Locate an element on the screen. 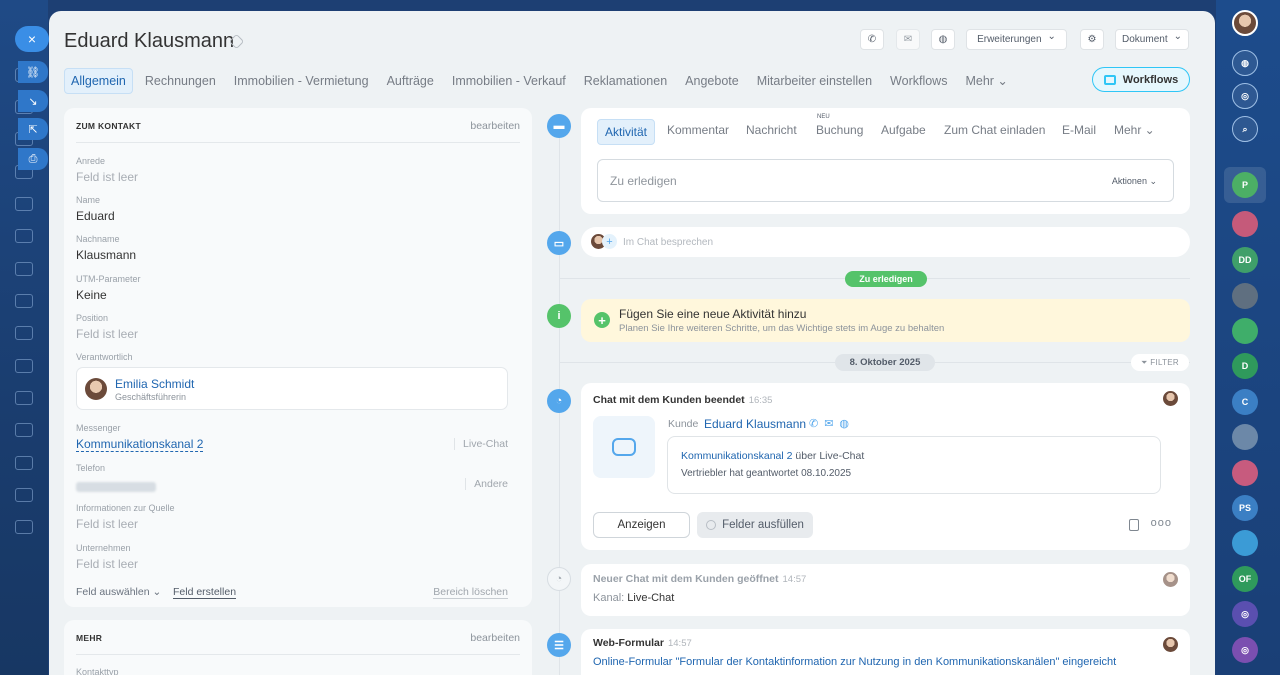 This screenshot has width=1280, height=675. external-icon: ⇱ is located at coordinates (33, 129).